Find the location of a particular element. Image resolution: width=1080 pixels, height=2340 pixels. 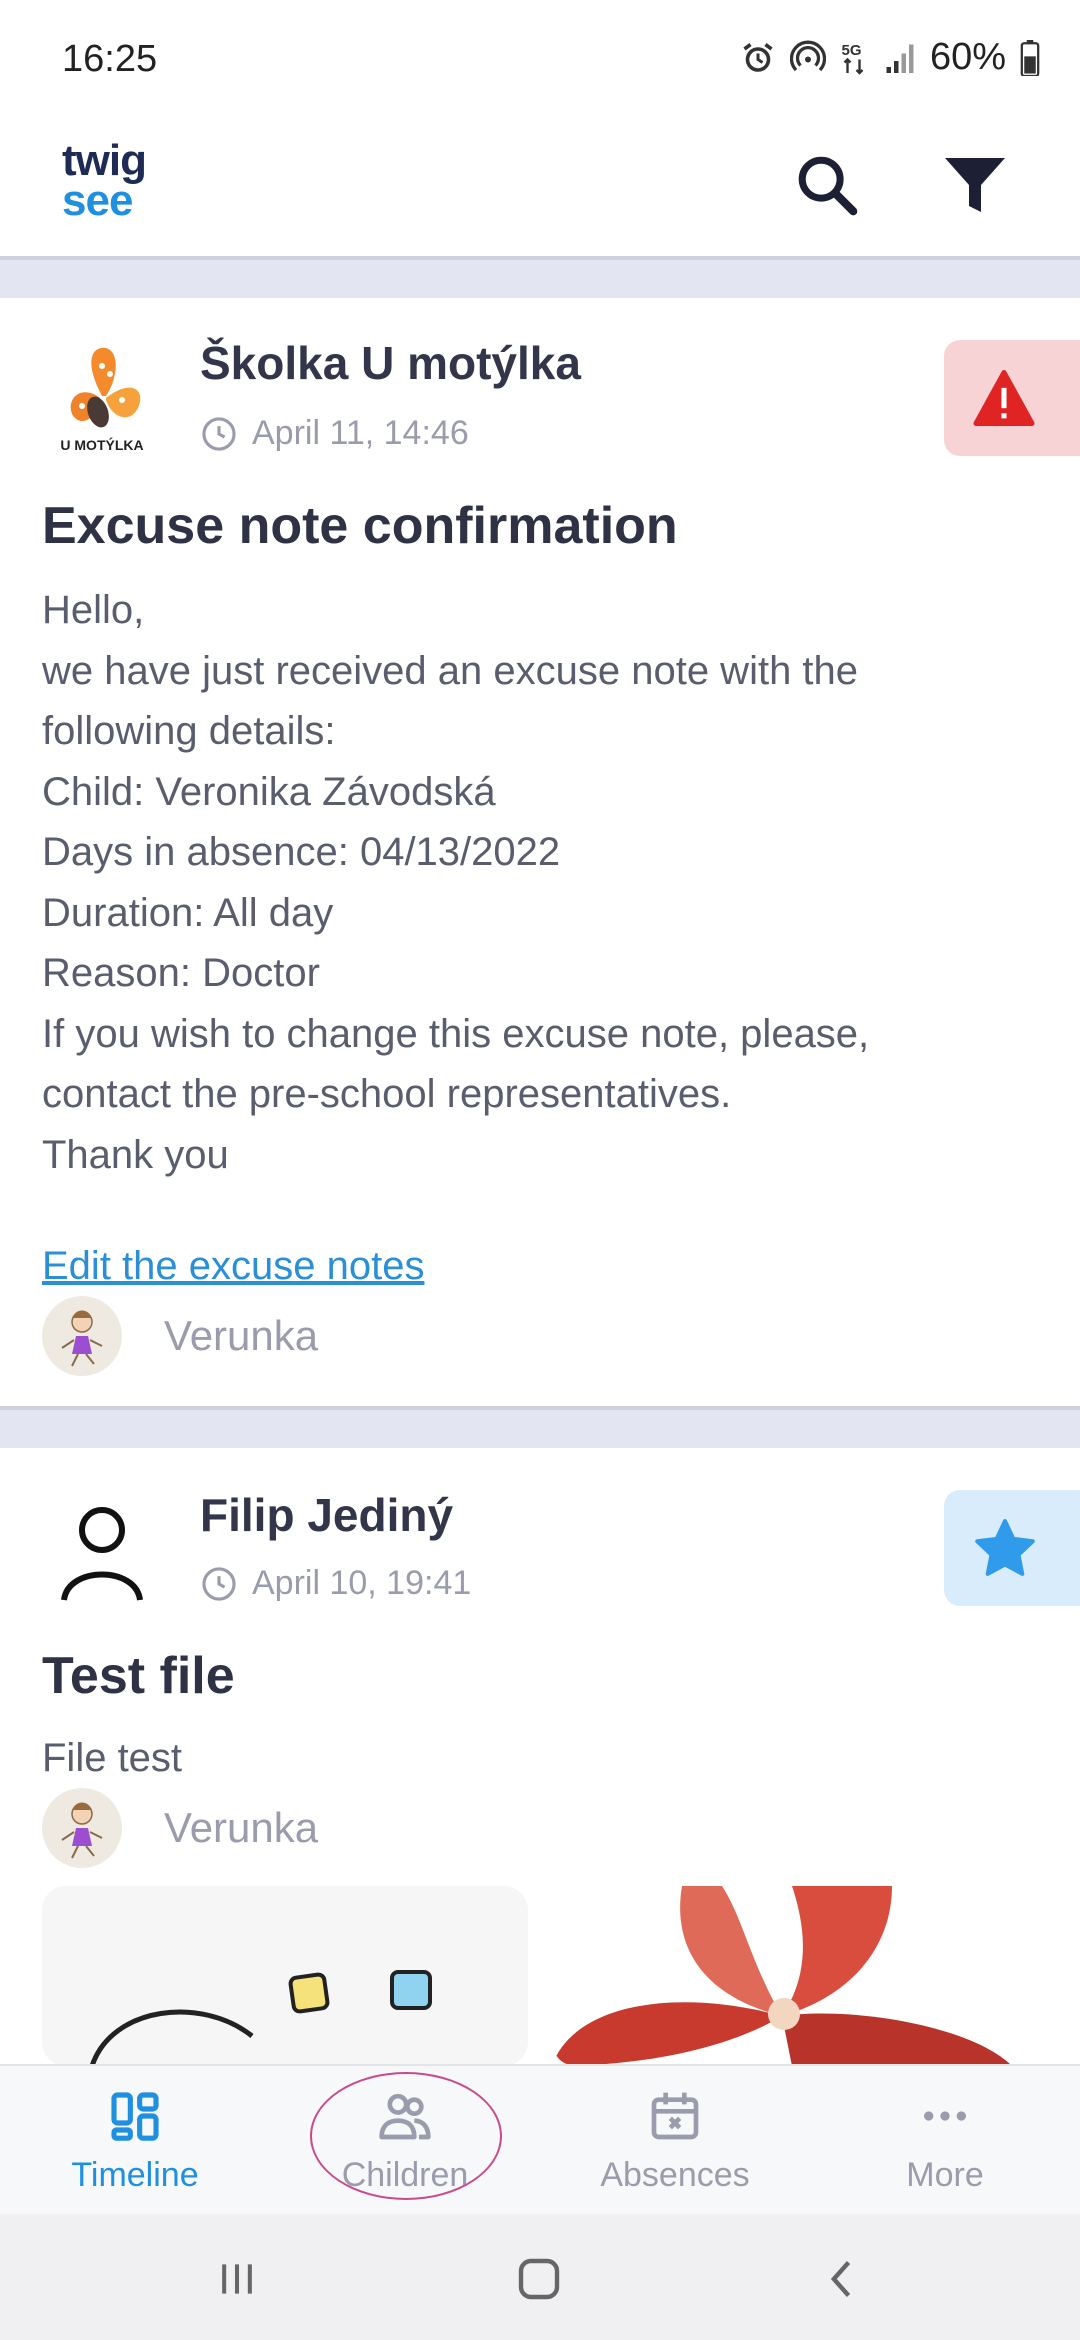

post-body-line: Child: Veronika Závodská is located at coordinates (269, 791).